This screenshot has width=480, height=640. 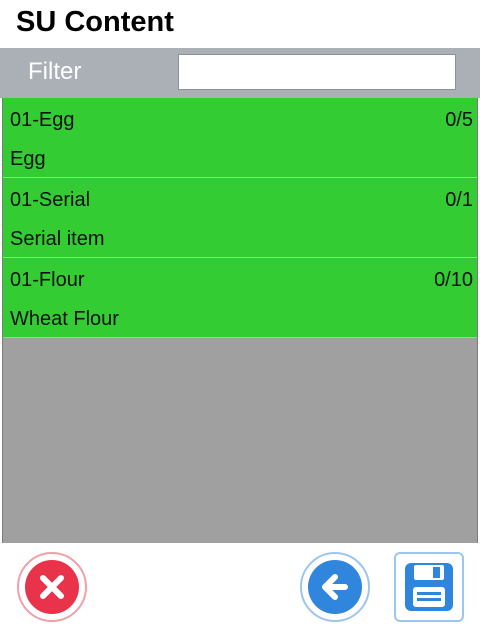 I want to click on item-quantity: 0/10, so click(x=453, y=280).